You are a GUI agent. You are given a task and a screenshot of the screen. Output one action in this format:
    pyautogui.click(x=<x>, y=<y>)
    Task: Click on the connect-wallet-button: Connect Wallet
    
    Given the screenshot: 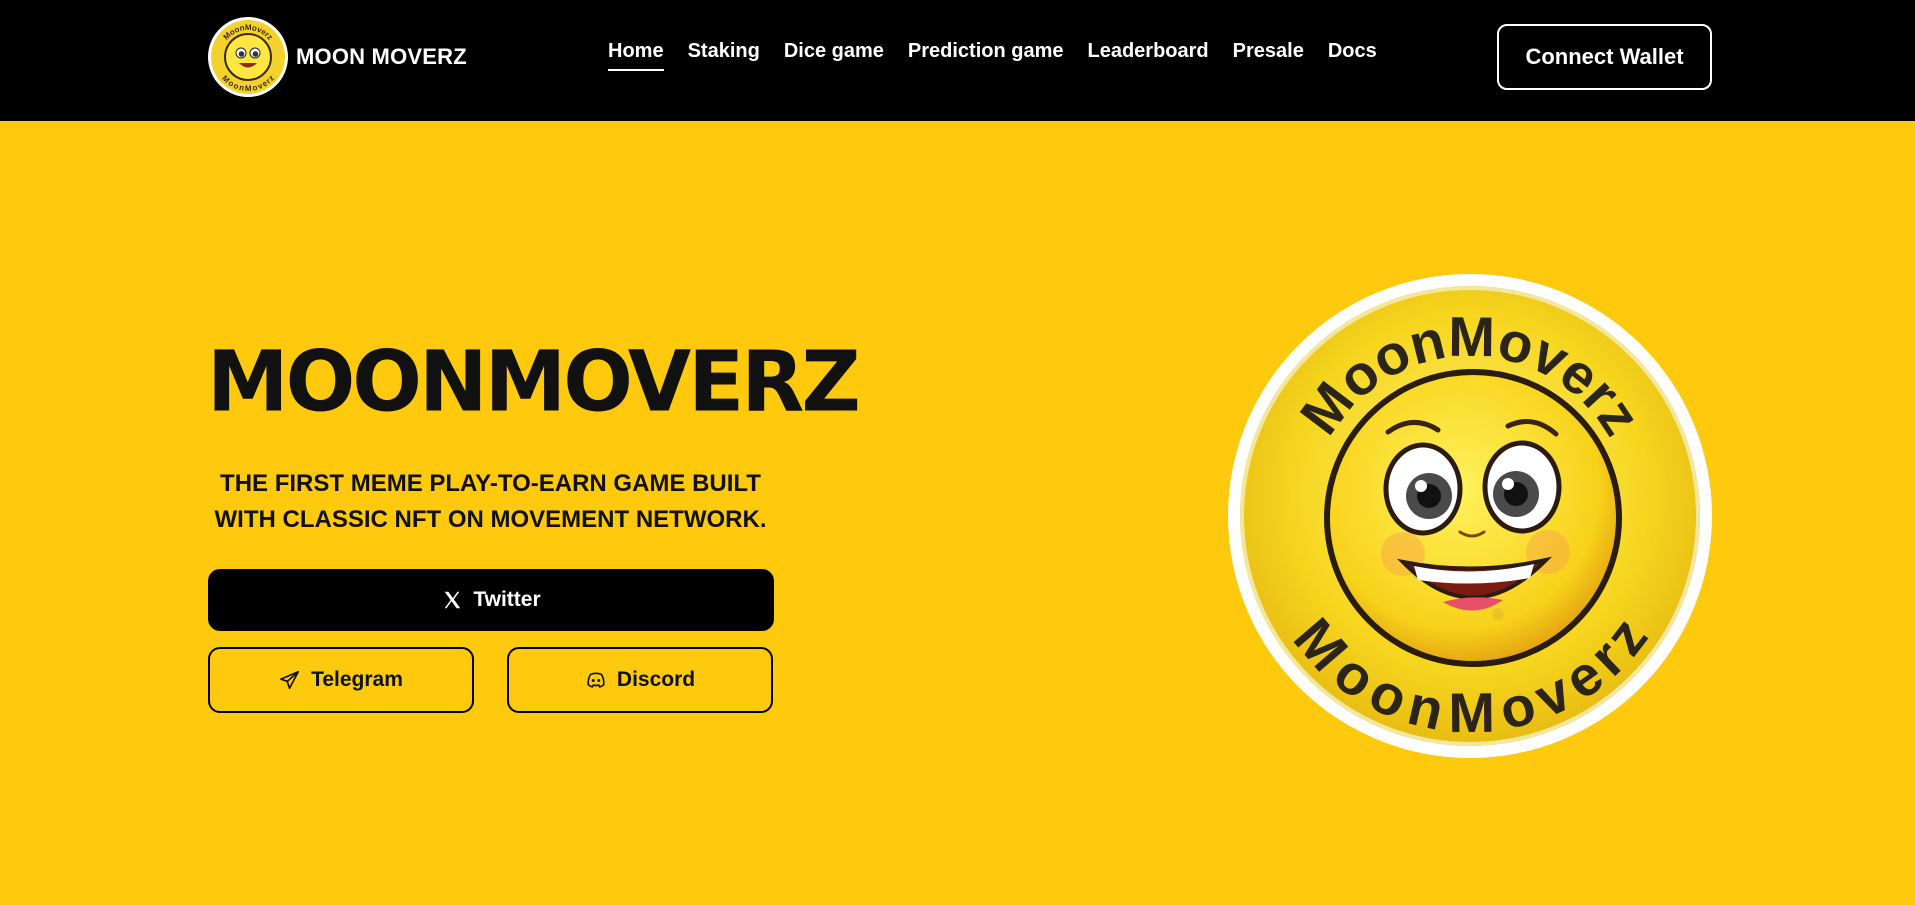 What is the action you would take?
    pyautogui.click(x=1604, y=57)
    